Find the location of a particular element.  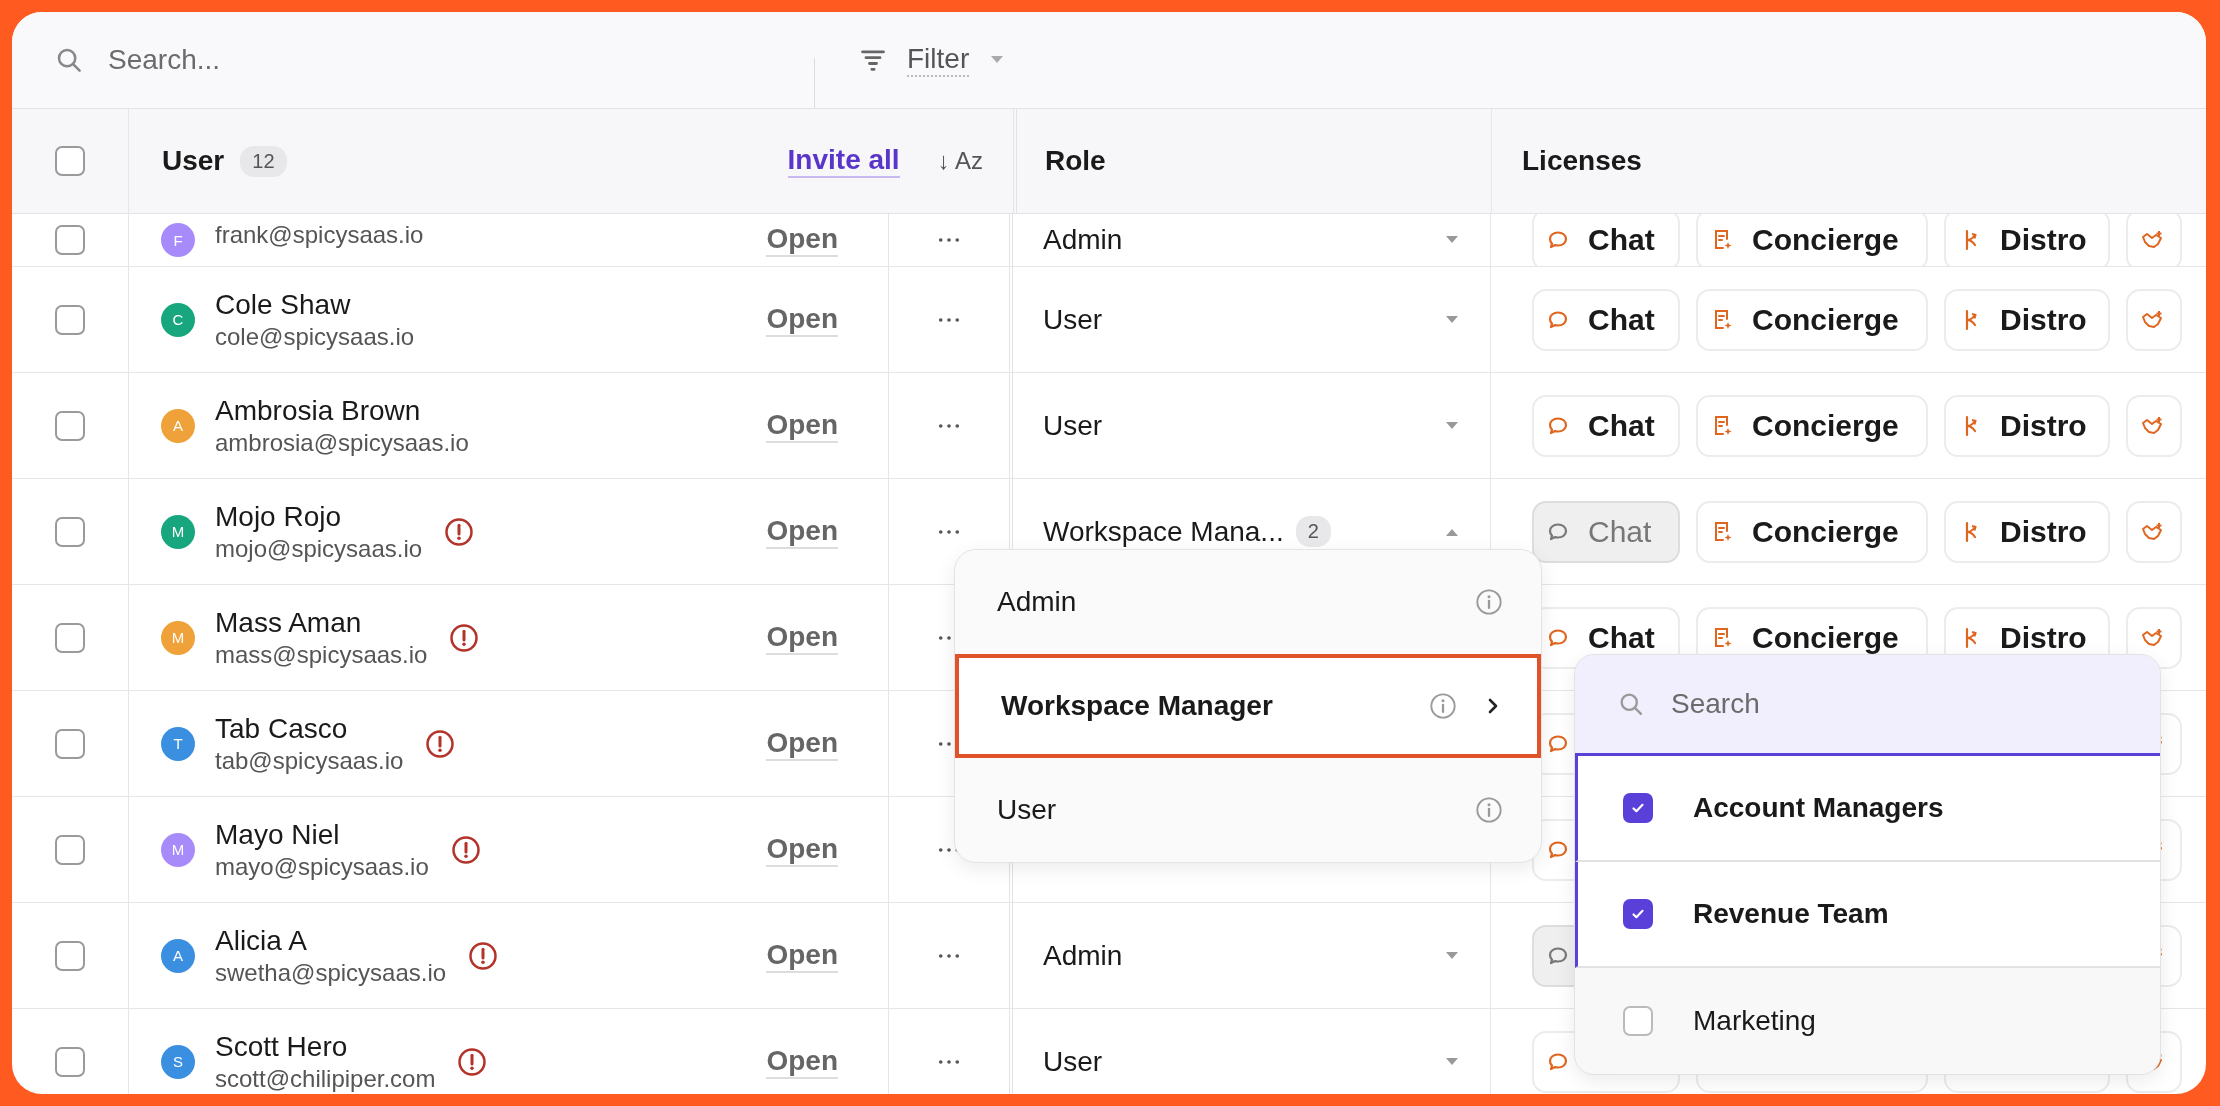

user-email: mayo@spicysaas.io is located at coordinates (322, 866).